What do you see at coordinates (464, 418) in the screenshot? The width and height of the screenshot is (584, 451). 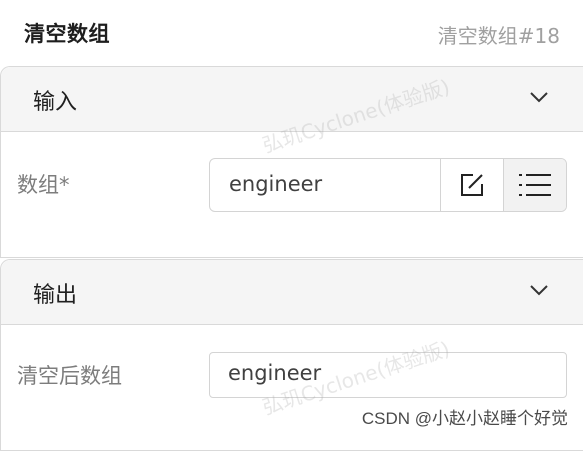 I see `csdn-credit: CSDN @小赵小赵睡个好觉` at bounding box center [464, 418].